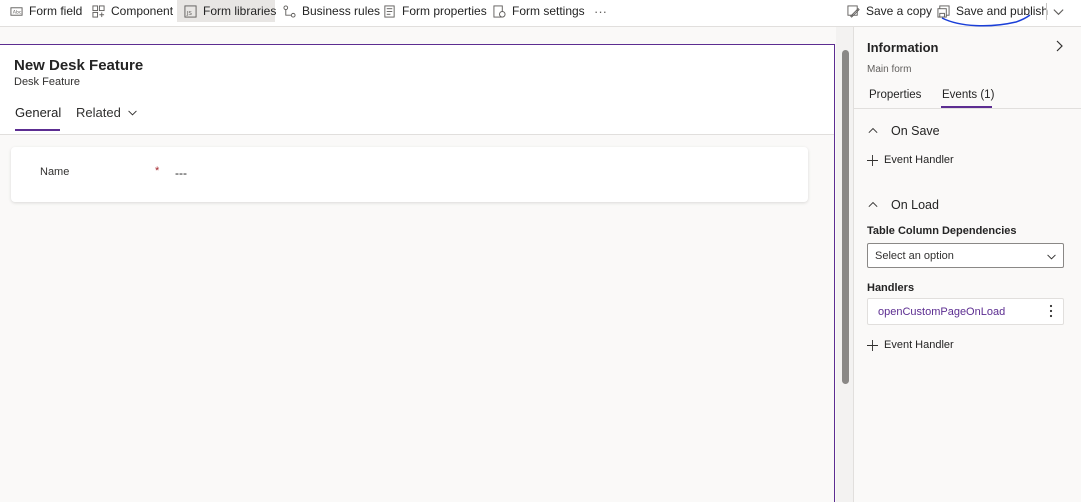  I want to click on form-field-icon: Abc, so click(16, 11).